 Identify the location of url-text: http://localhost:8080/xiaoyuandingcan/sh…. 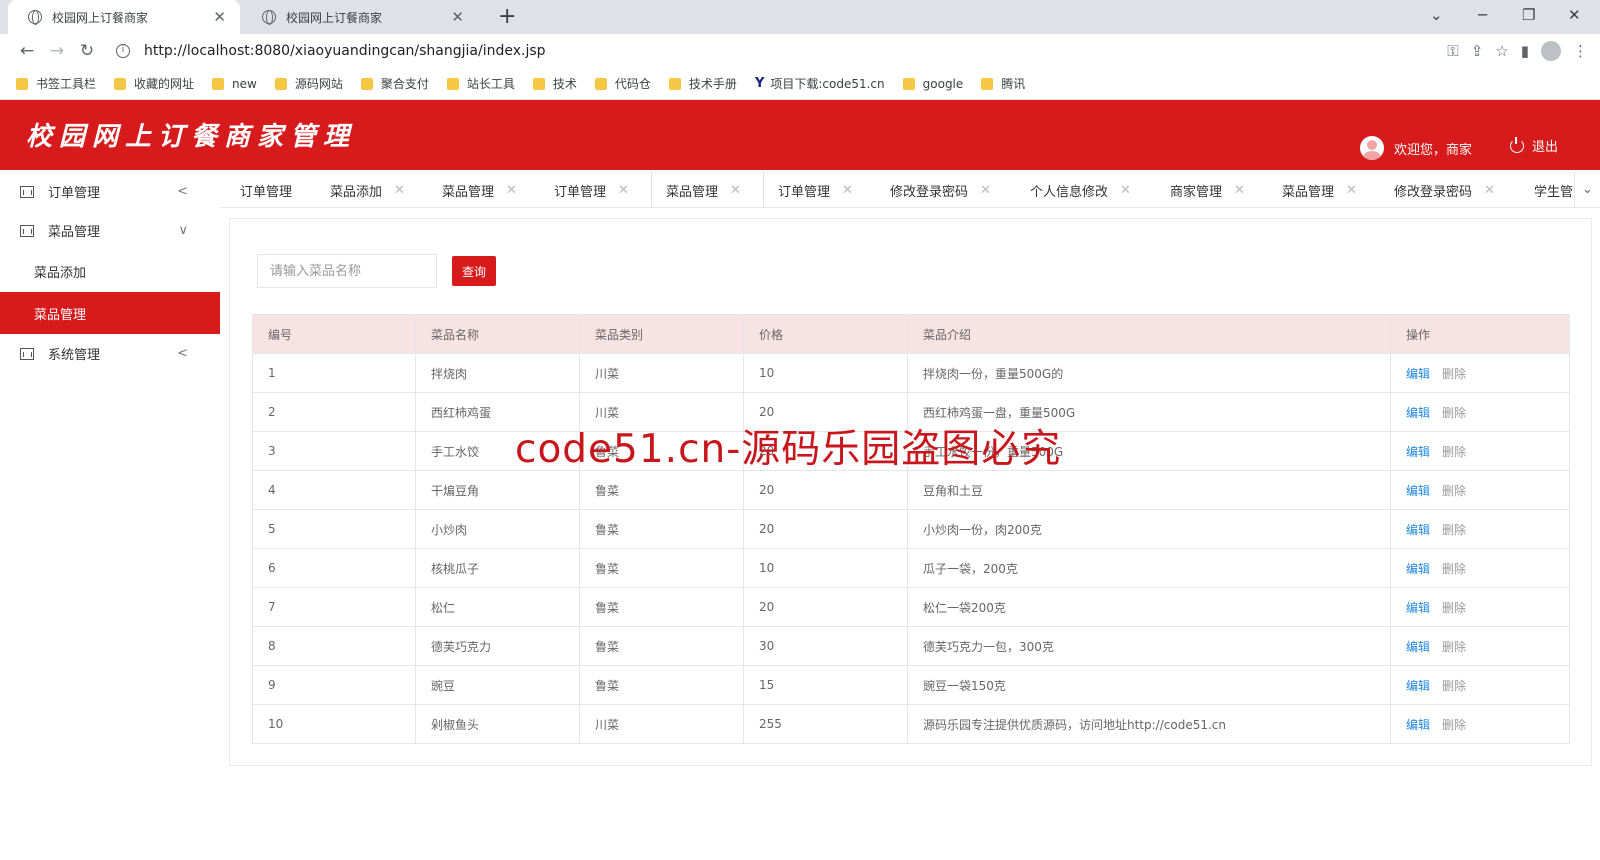
(345, 51).